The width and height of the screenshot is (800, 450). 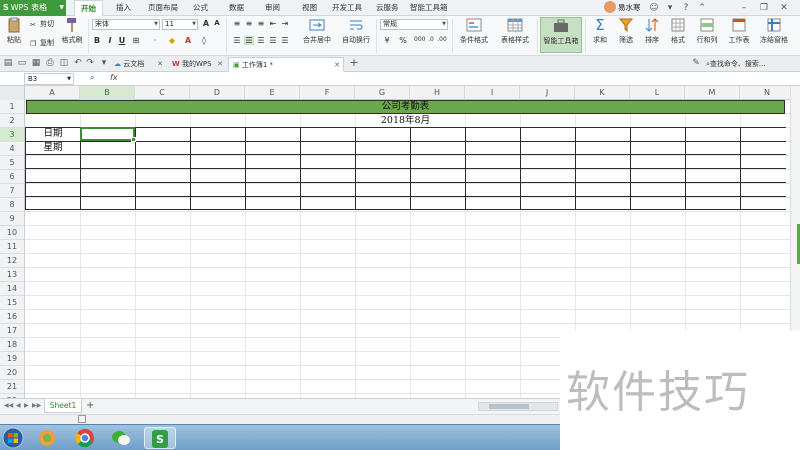 I want to click on row-header: 18, so click(x=12, y=345).